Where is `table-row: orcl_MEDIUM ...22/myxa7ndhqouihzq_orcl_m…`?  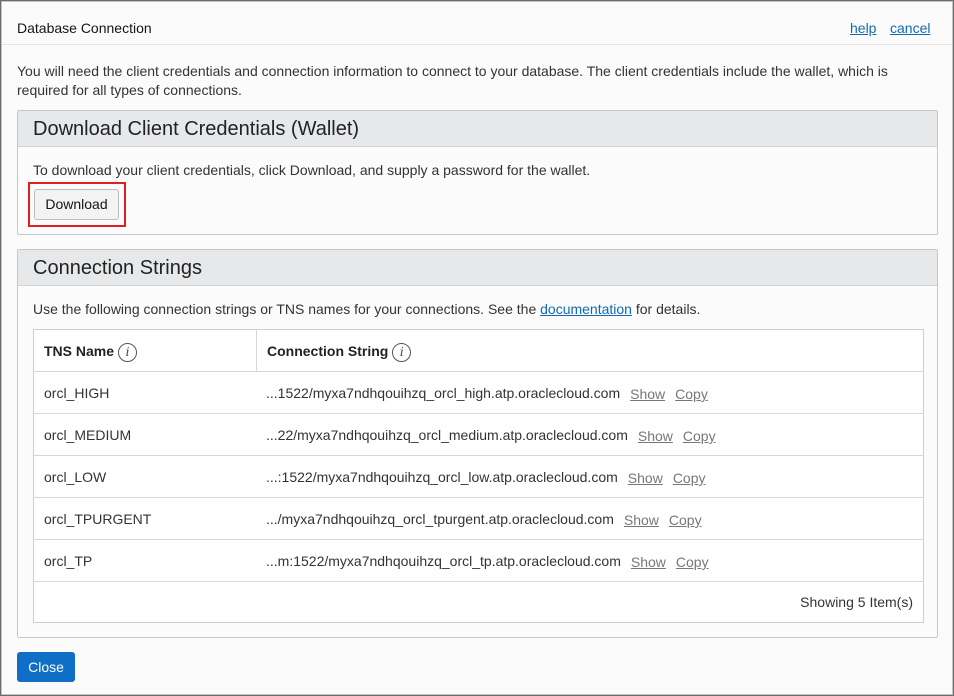 table-row: orcl_MEDIUM ...22/myxa7ndhqouihzq_orcl_m… is located at coordinates (478, 435).